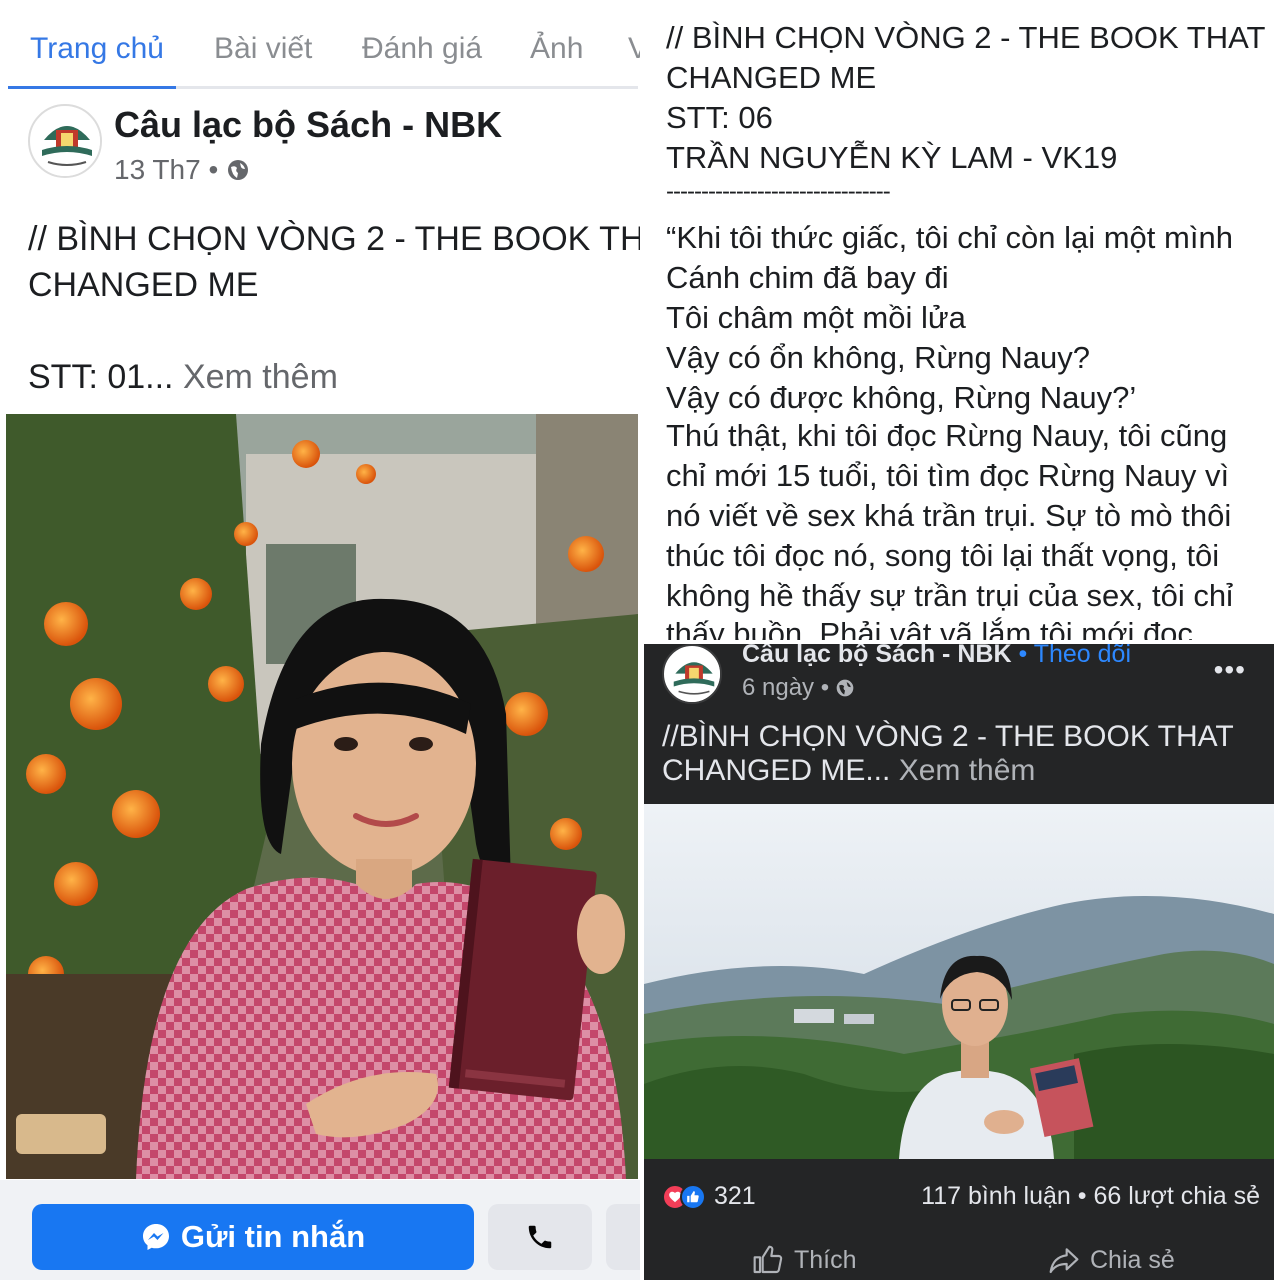  I want to click on share-button: Chia sẻ, so click(1111, 1260).